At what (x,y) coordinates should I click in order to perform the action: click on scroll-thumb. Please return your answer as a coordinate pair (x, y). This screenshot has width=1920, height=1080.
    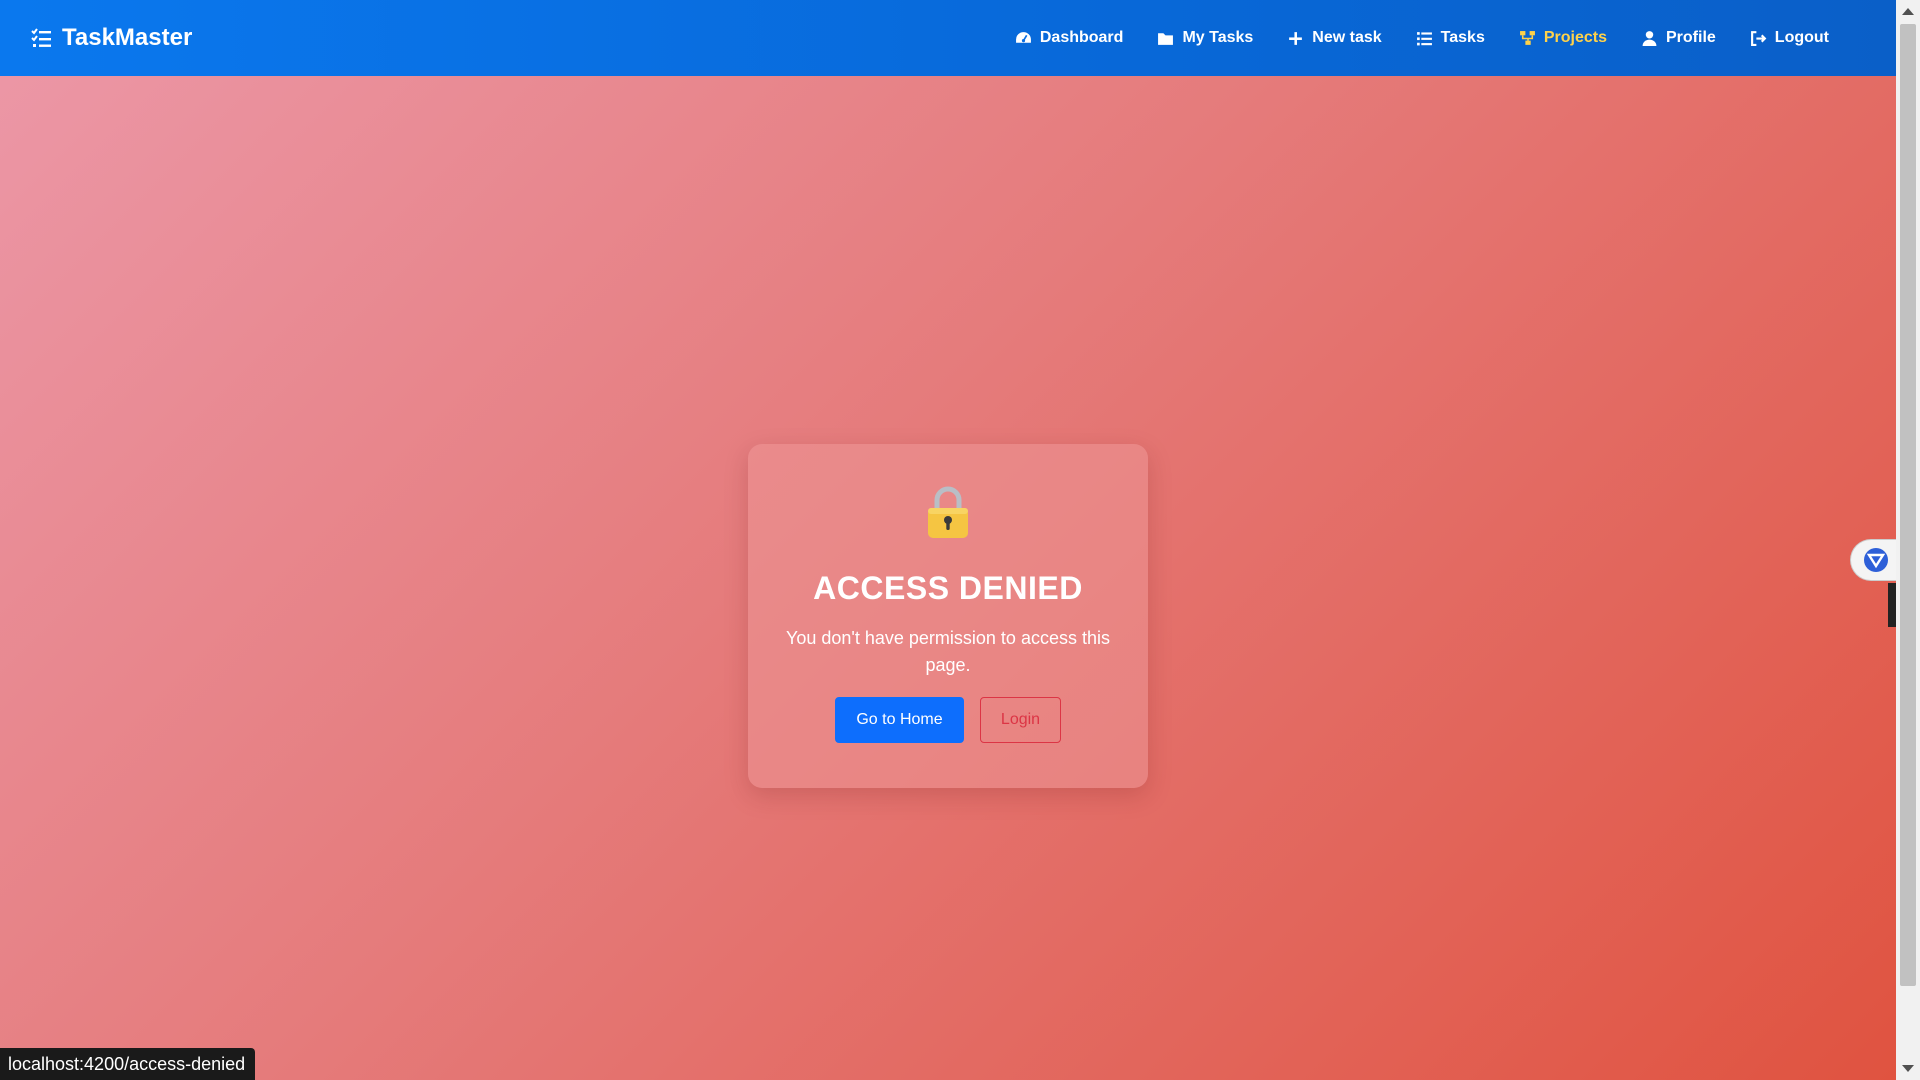
    Looking at the image, I should click on (1908, 505).